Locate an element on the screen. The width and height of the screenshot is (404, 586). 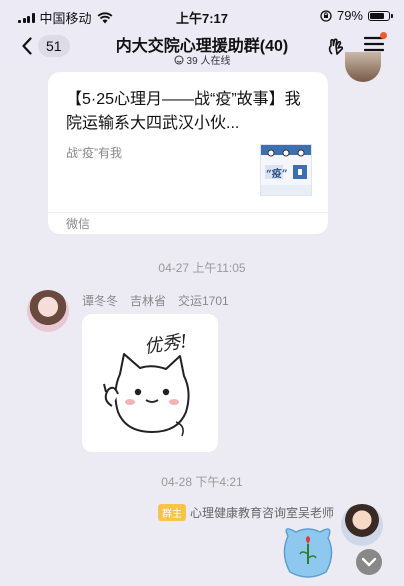
avatar-sender is located at coordinates (48, 311).